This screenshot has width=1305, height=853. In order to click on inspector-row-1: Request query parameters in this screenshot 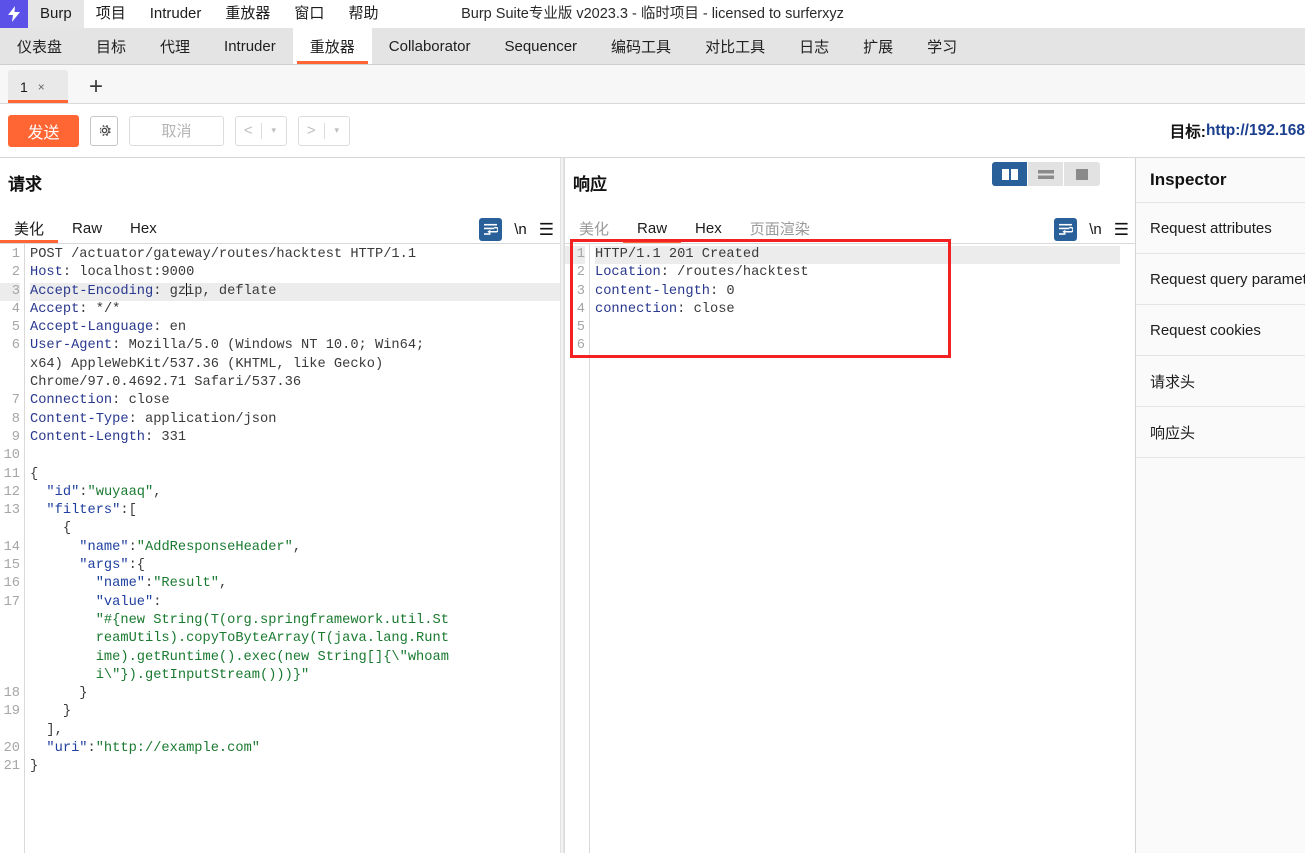, I will do `click(1220, 279)`.